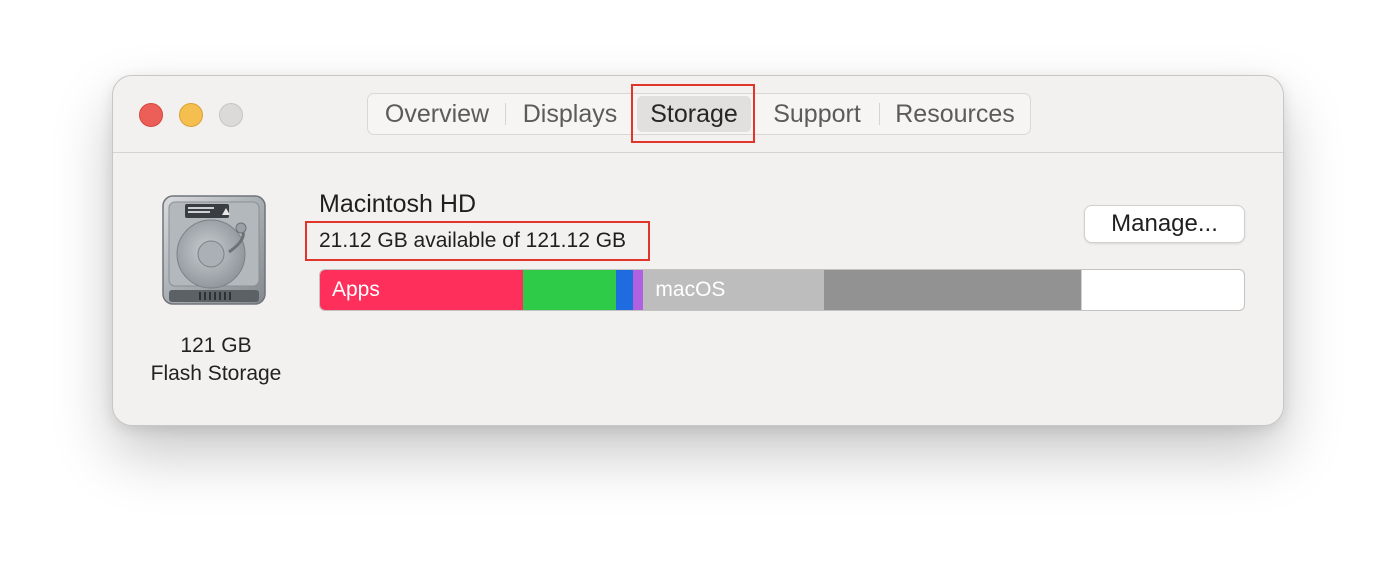  I want to click on storage-segment-label: macOS, so click(690, 289).